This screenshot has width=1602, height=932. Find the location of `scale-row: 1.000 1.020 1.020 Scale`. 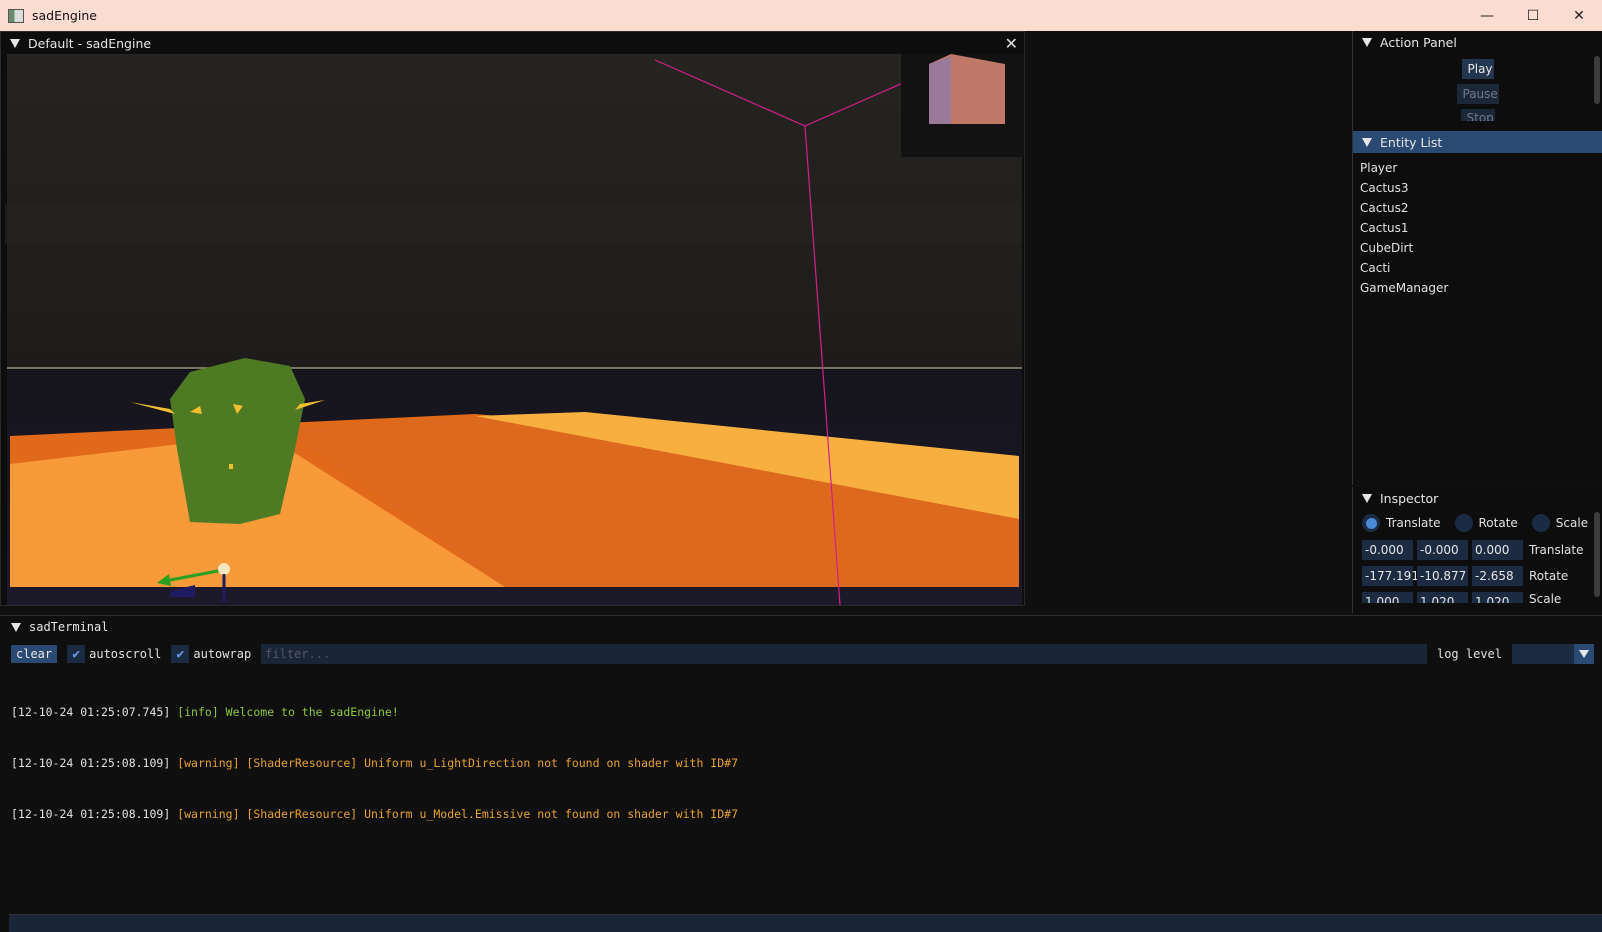

scale-row: 1.000 1.020 1.020 Scale is located at coordinates (1477, 596).